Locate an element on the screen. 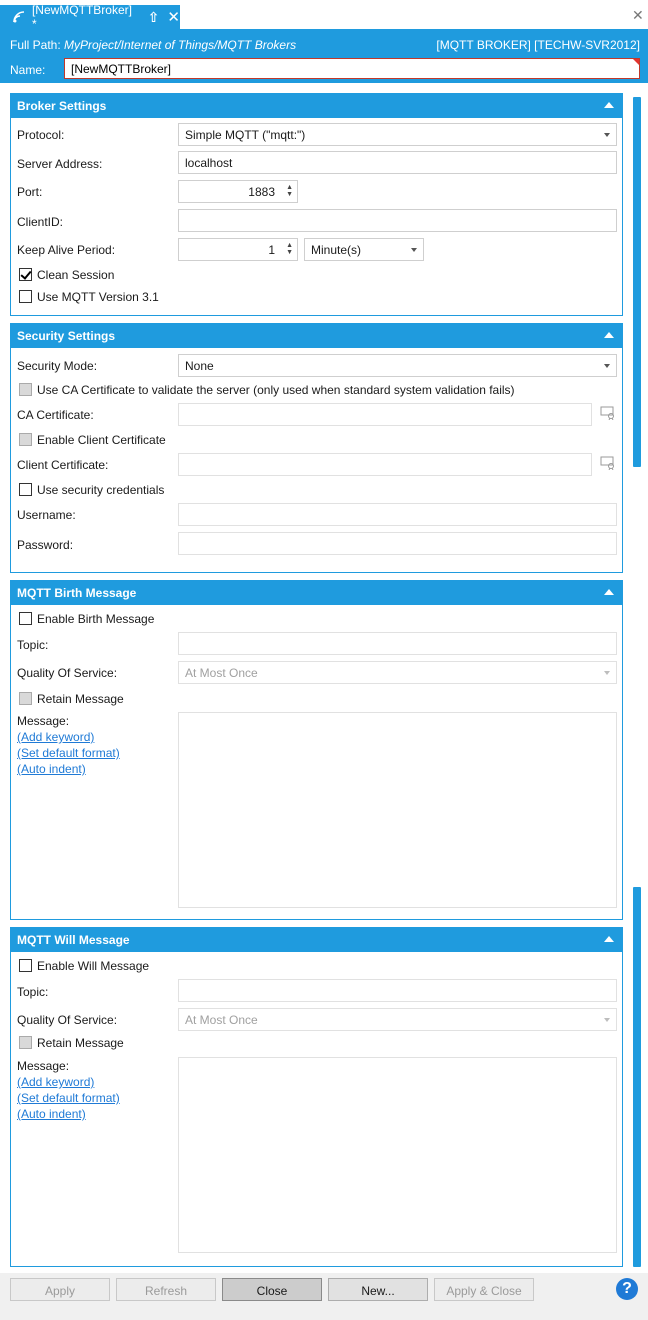 The width and height of the screenshot is (648, 1320). use-ca-checkbox is located at coordinates (25, 389).